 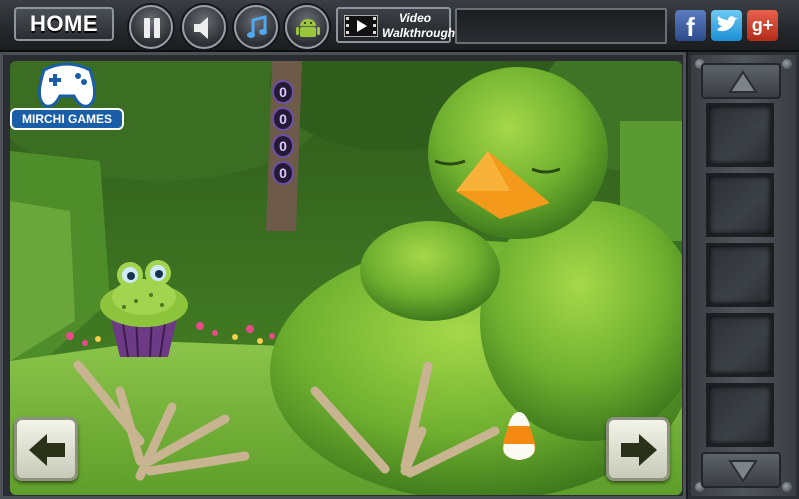 I want to click on arrow-right-icon, so click(x=639, y=450).